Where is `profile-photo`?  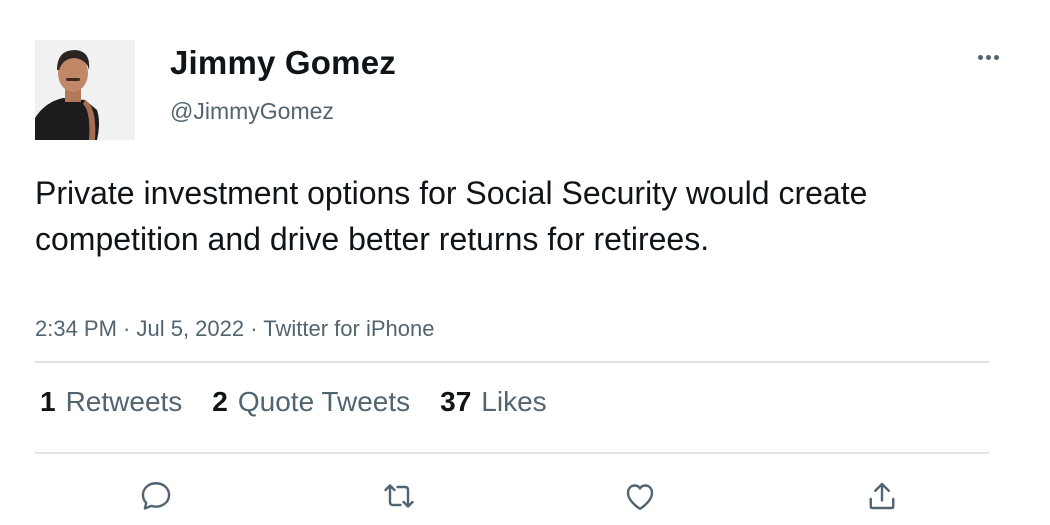
profile-photo is located at coordinates (85, 90).